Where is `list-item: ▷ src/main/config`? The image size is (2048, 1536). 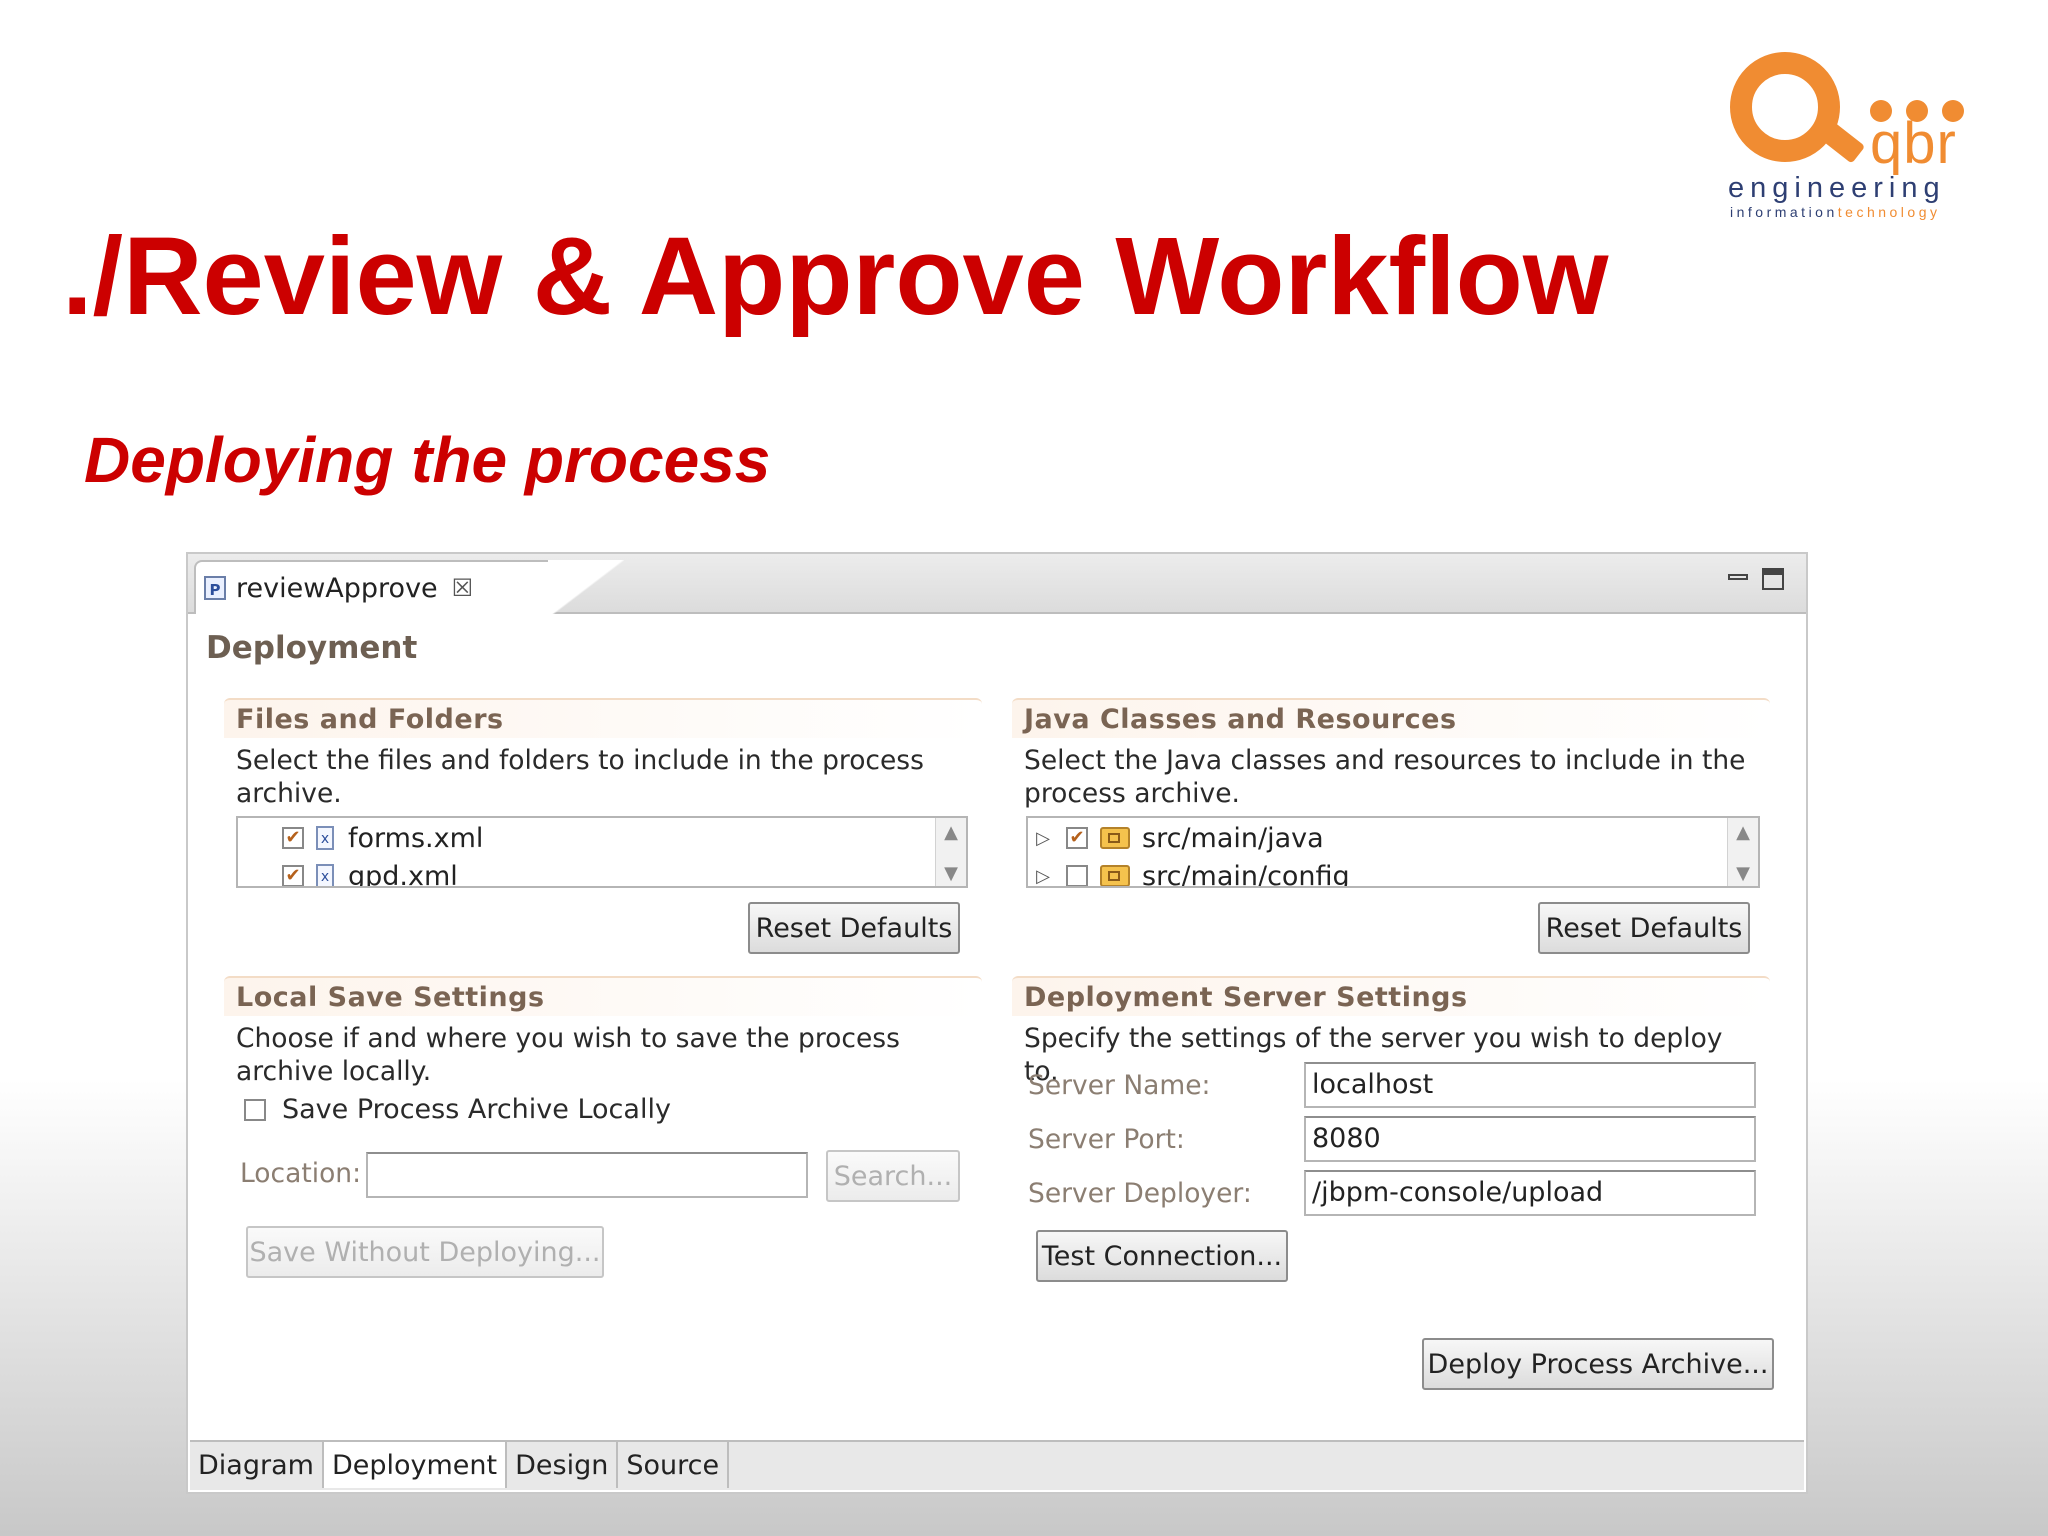
list-item: ▷ src/main/config is located at coordinates (1190, 873).